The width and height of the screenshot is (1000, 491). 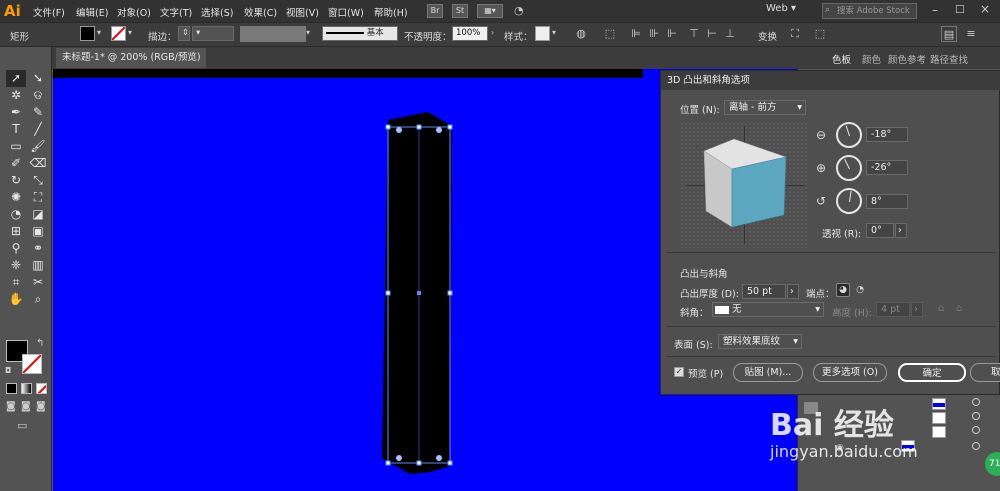 What do you see at coordinates (694, 34) in the screenshot?
I see `align-top-icon: ⊤` at bounding box center [694, 34].